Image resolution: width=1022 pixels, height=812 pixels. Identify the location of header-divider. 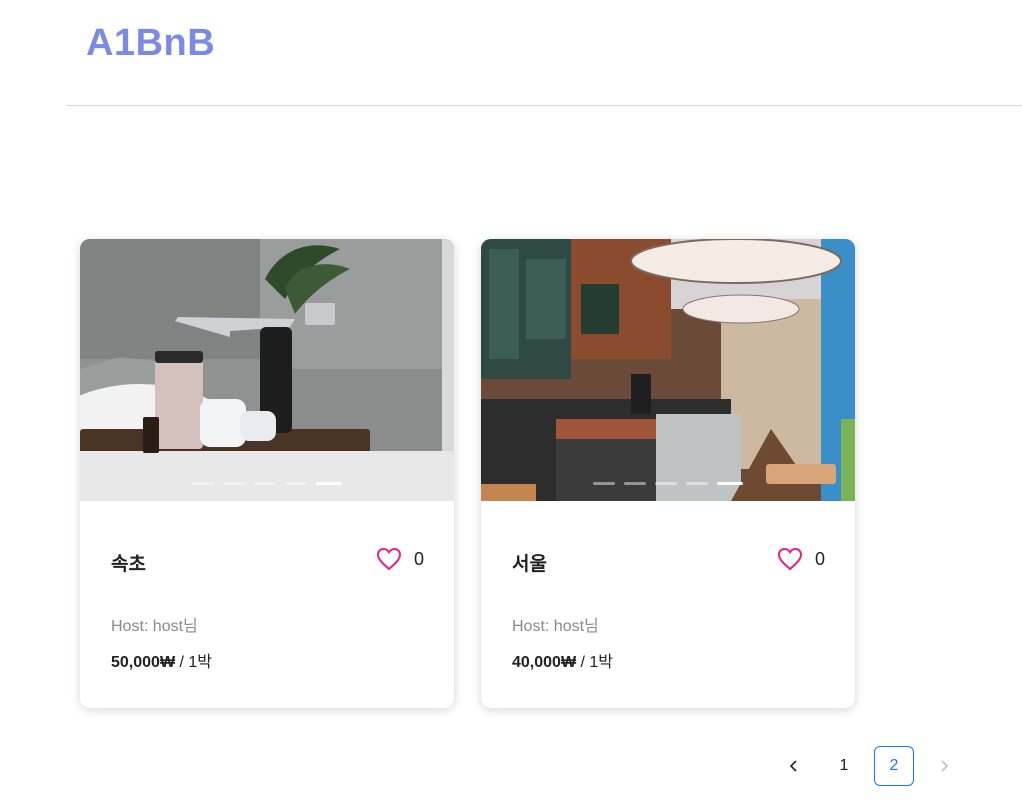
(544, 105).